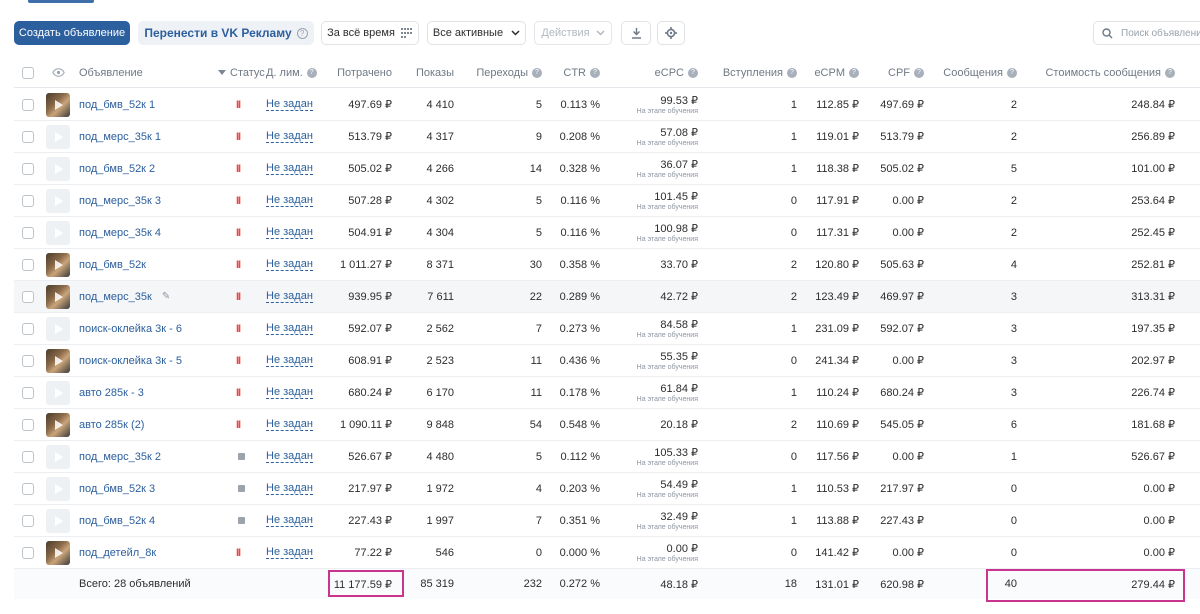 The width and height of the screenshot is (1200, 614). What do you see at coordinates (1146, 33) in the screenshot?
I see `search-input: Поиск объявлений` at bounding box center [1146, 33].